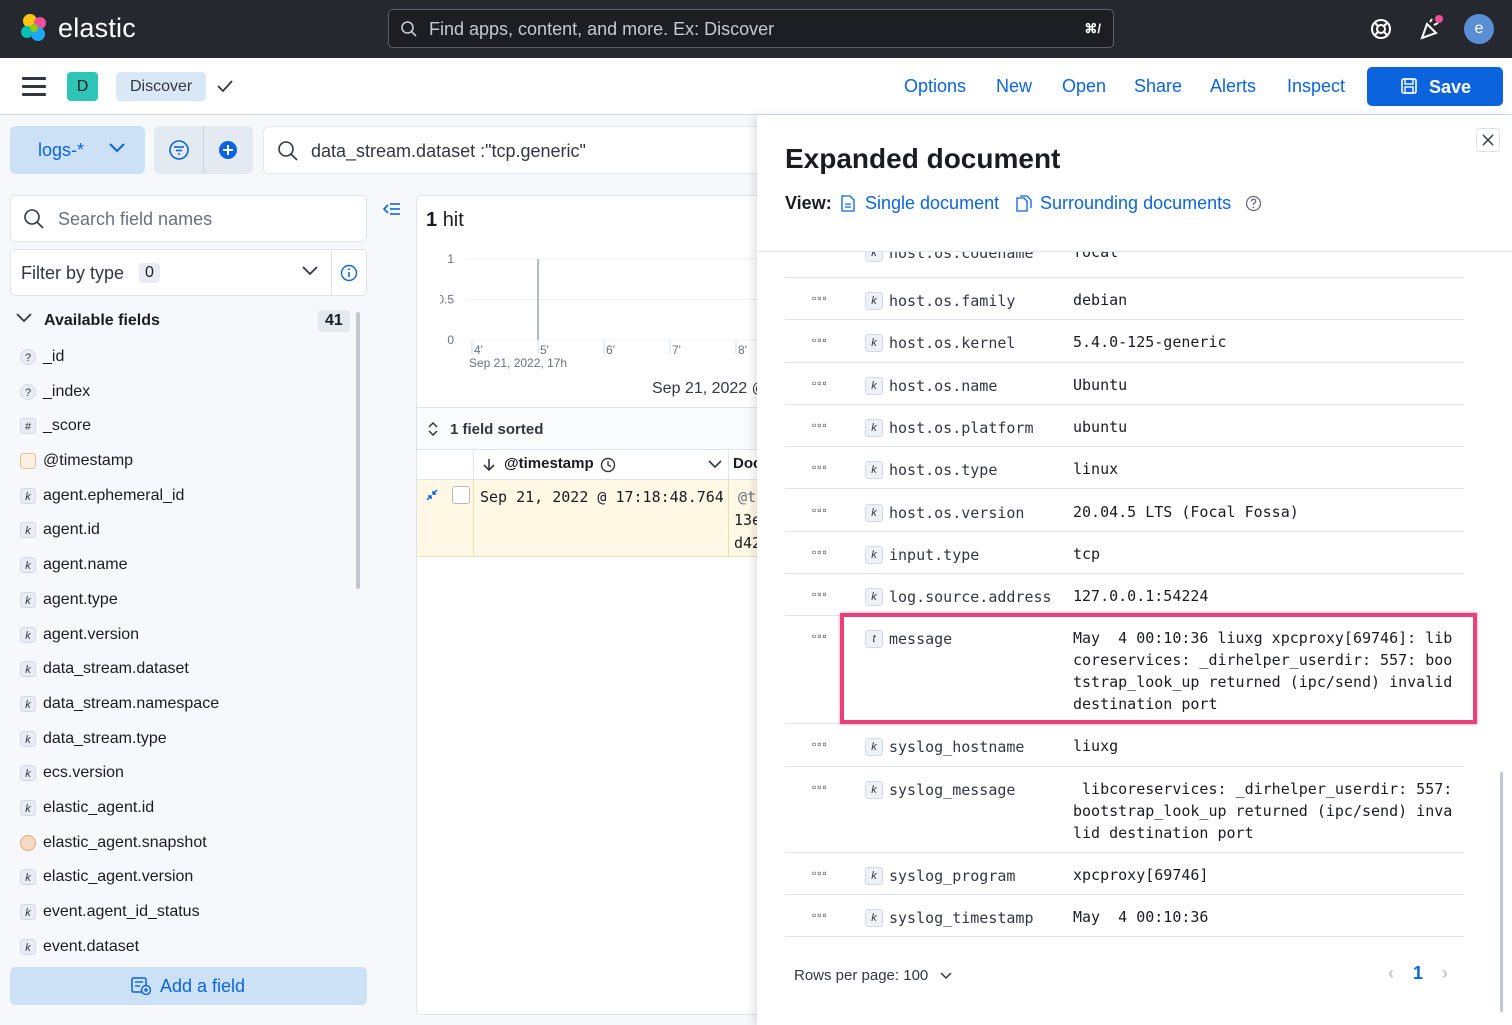 Image resolution: width=1512 pixels, height=1025 pixels. I want to click on open-link: Open, so click(1084, 86).